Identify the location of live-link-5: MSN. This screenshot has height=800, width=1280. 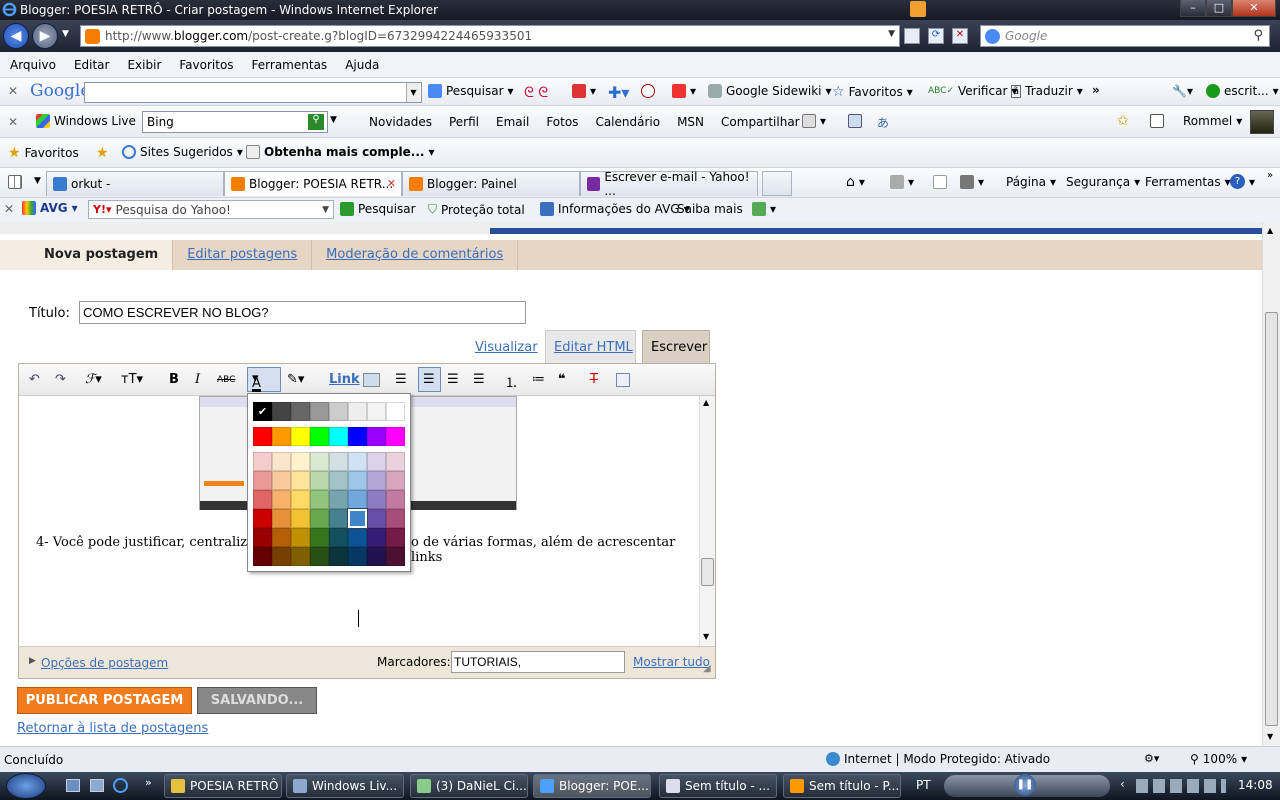
(690, 122).